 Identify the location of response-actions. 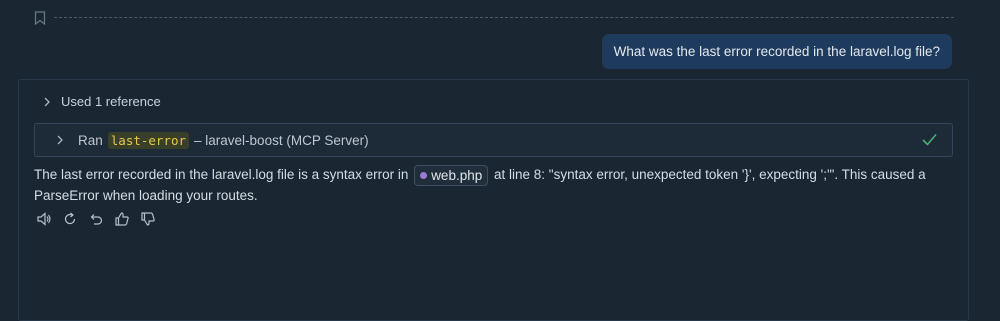
(96, 219).